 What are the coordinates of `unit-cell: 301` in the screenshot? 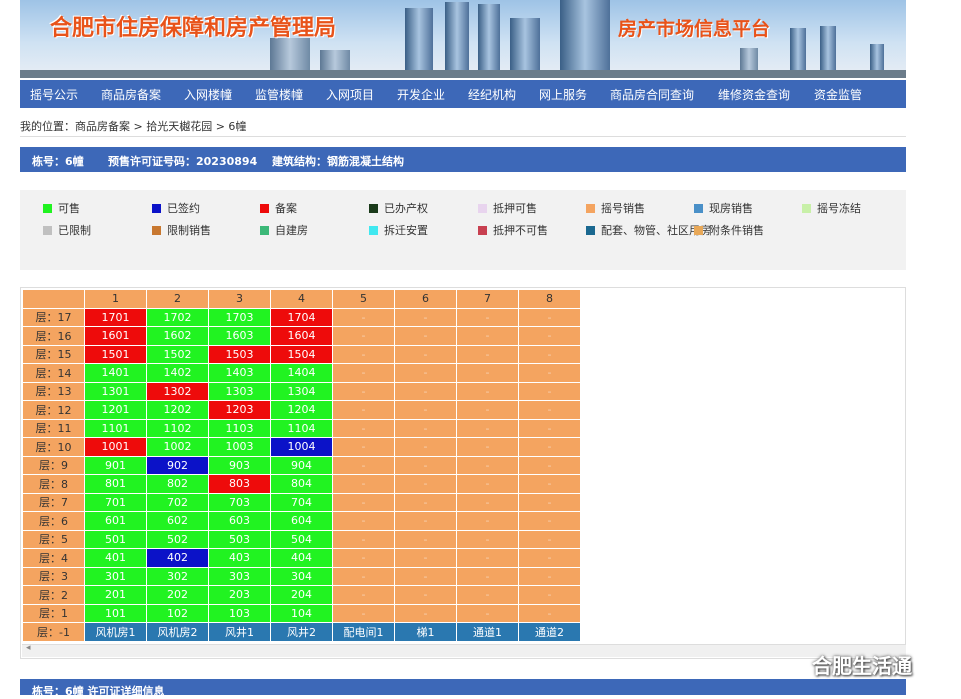 It's located at (115, 576).